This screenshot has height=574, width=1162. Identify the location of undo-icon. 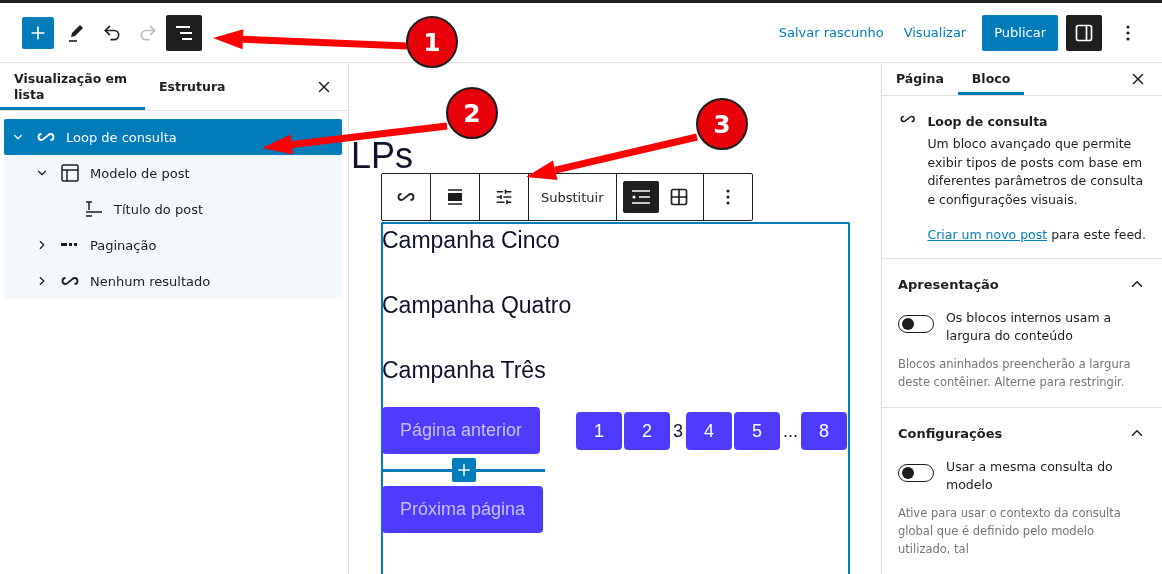
(112, 32).